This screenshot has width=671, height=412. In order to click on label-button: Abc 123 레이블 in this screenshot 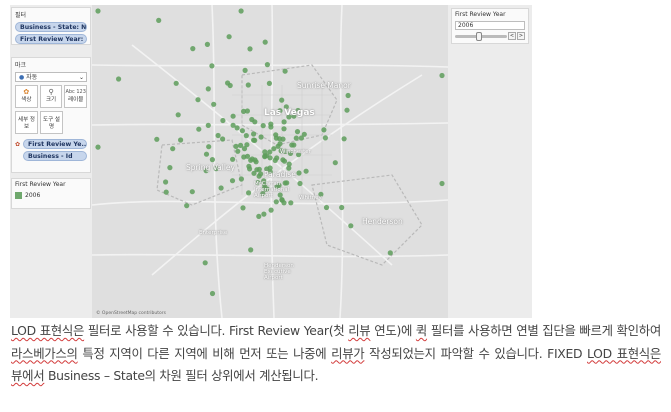, I will do `click(76, 96)`.